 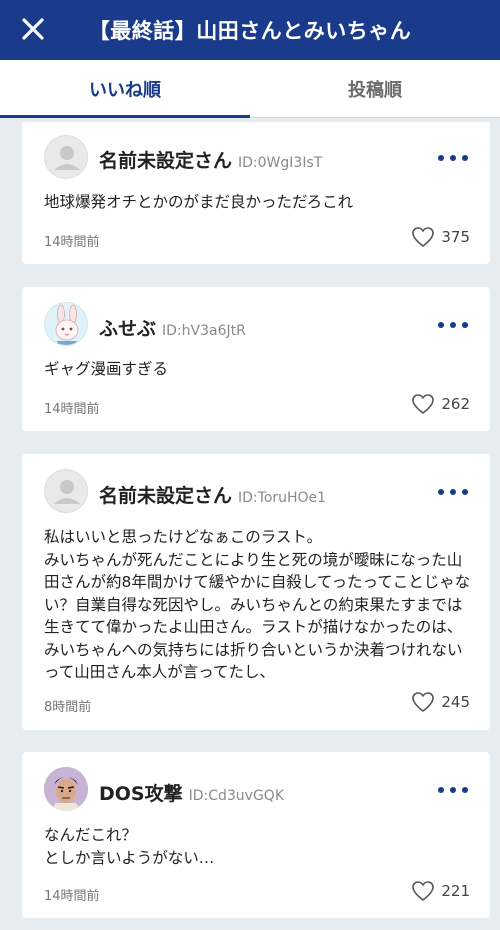 What do you see at coordinates (236, 796) in the screenshot?
I see `user-id: ID:Cd3uvGQK` at bounding box center [236, 796].